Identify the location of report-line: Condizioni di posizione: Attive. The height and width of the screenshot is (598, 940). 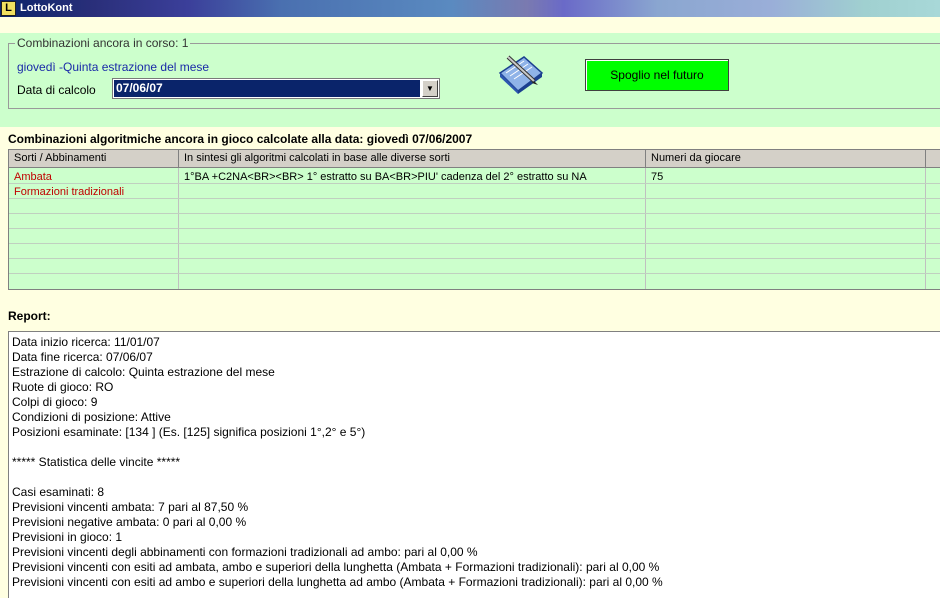
(91, 417).